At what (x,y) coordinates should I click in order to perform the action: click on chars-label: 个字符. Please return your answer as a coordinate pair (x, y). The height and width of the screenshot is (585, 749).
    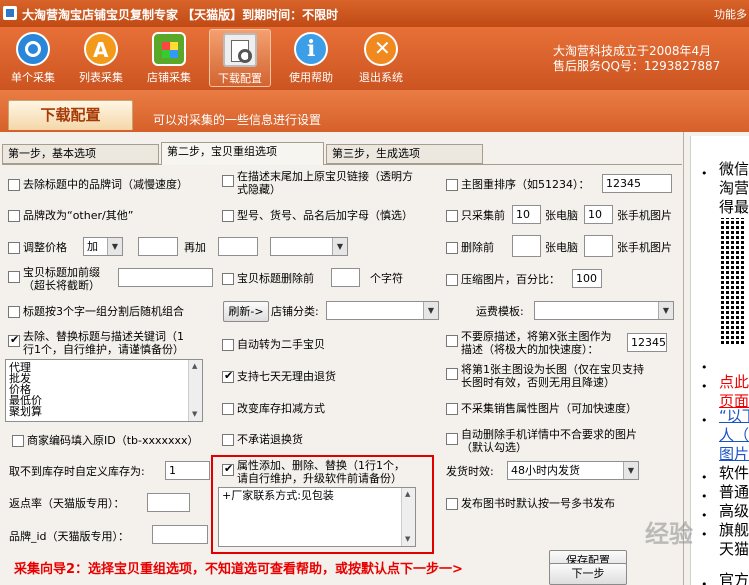
    Looking at the image, I should click on (386, 278).